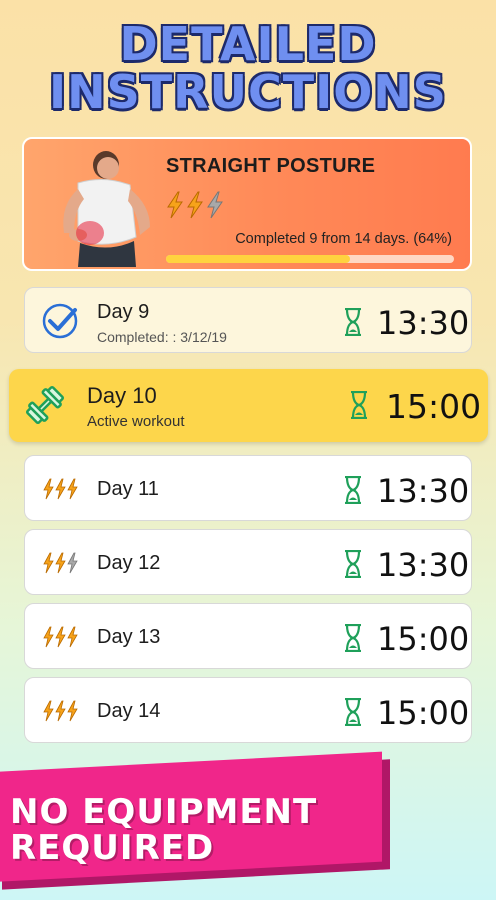 The height and width of the screenshot is (900, 496). I want to click on day-row-13: Day 13 15:00, so click(248, 636).